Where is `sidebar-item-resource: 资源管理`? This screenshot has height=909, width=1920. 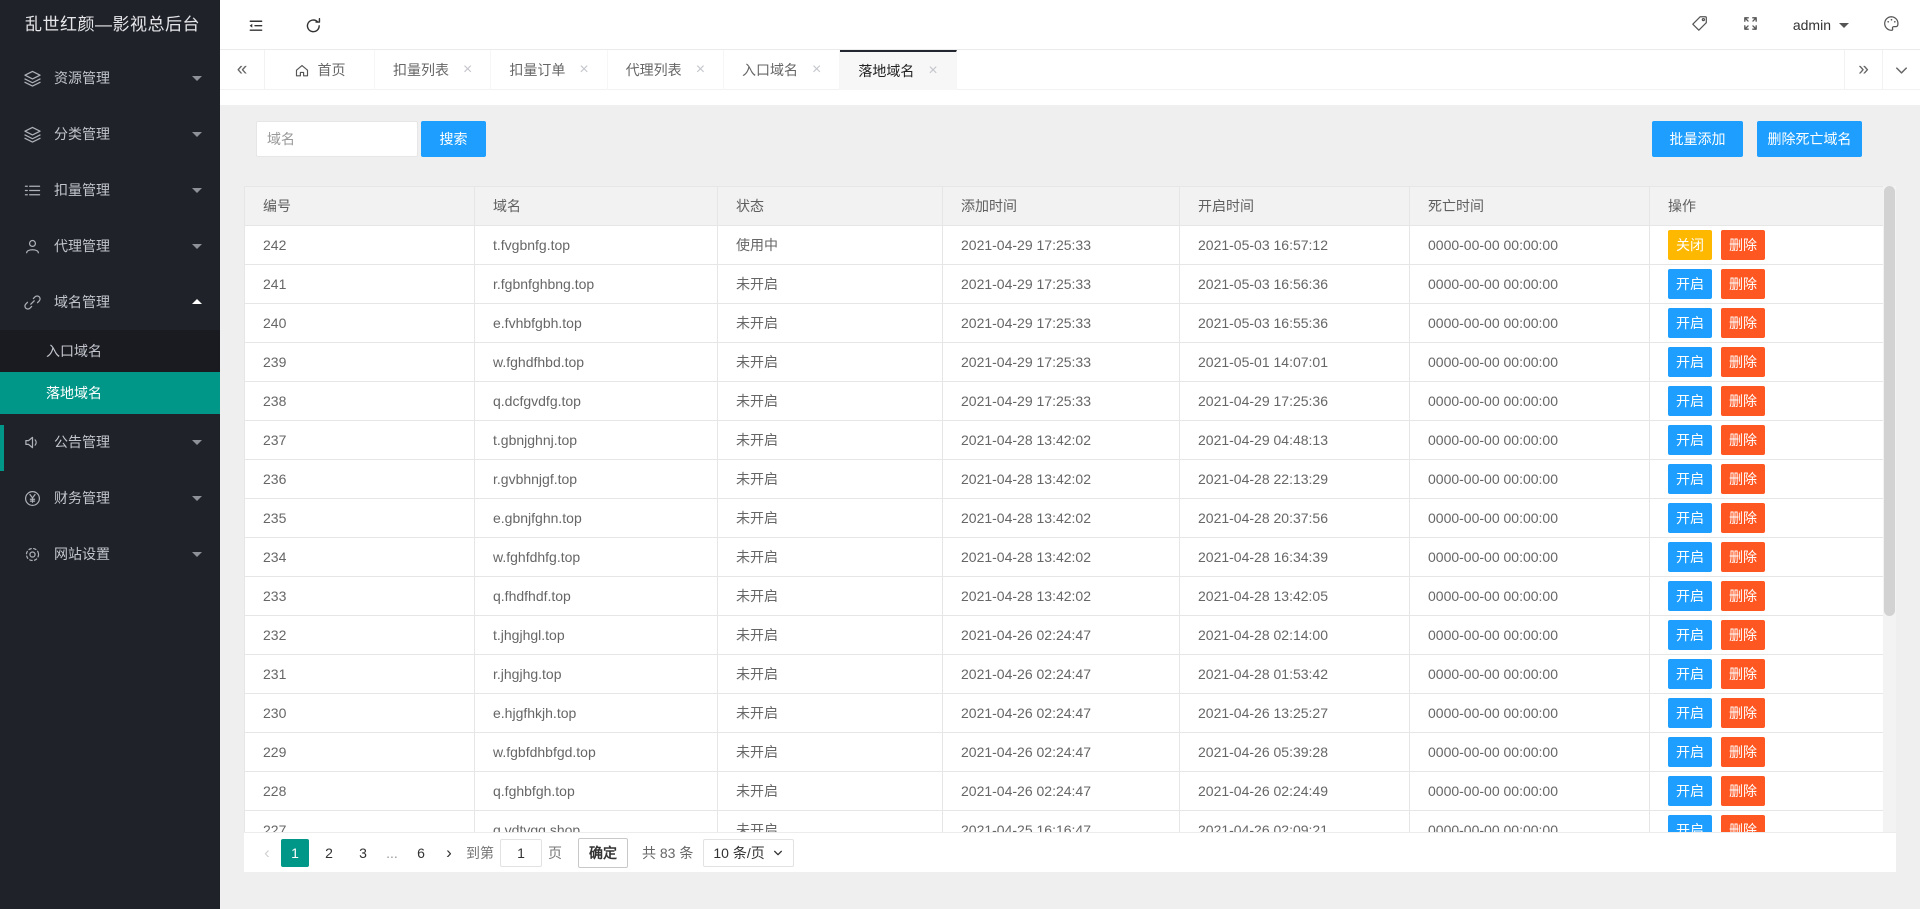 sidebar-item-resource: 资源管理 is located at coordinates (110, 78).